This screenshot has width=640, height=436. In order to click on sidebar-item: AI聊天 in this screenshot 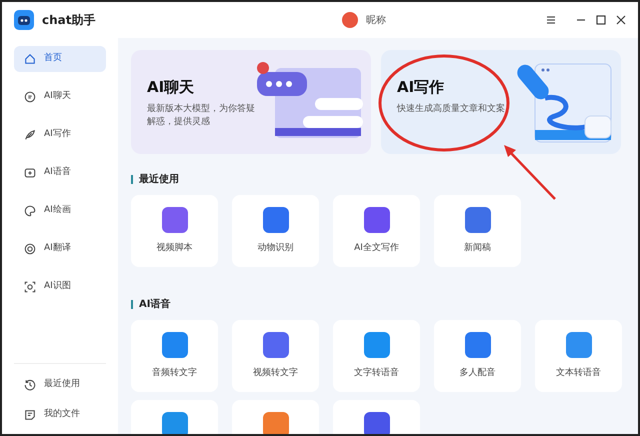, I will do `click(60, 97)`.